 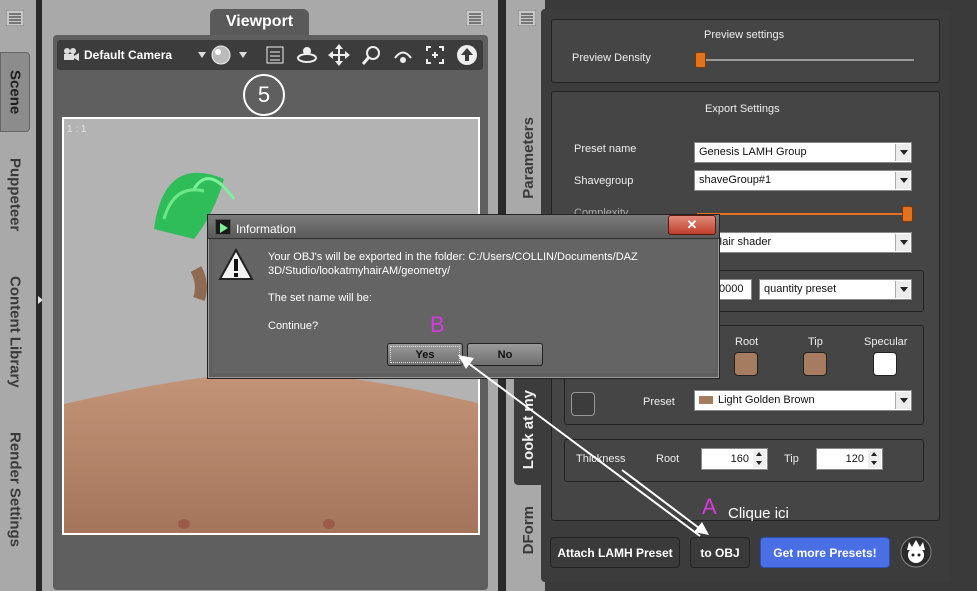 What do you see at coordinates (800, 289) in the screenshot?
I see `quantity-preset-value: quantity preset` at bounding box center [800, 289].